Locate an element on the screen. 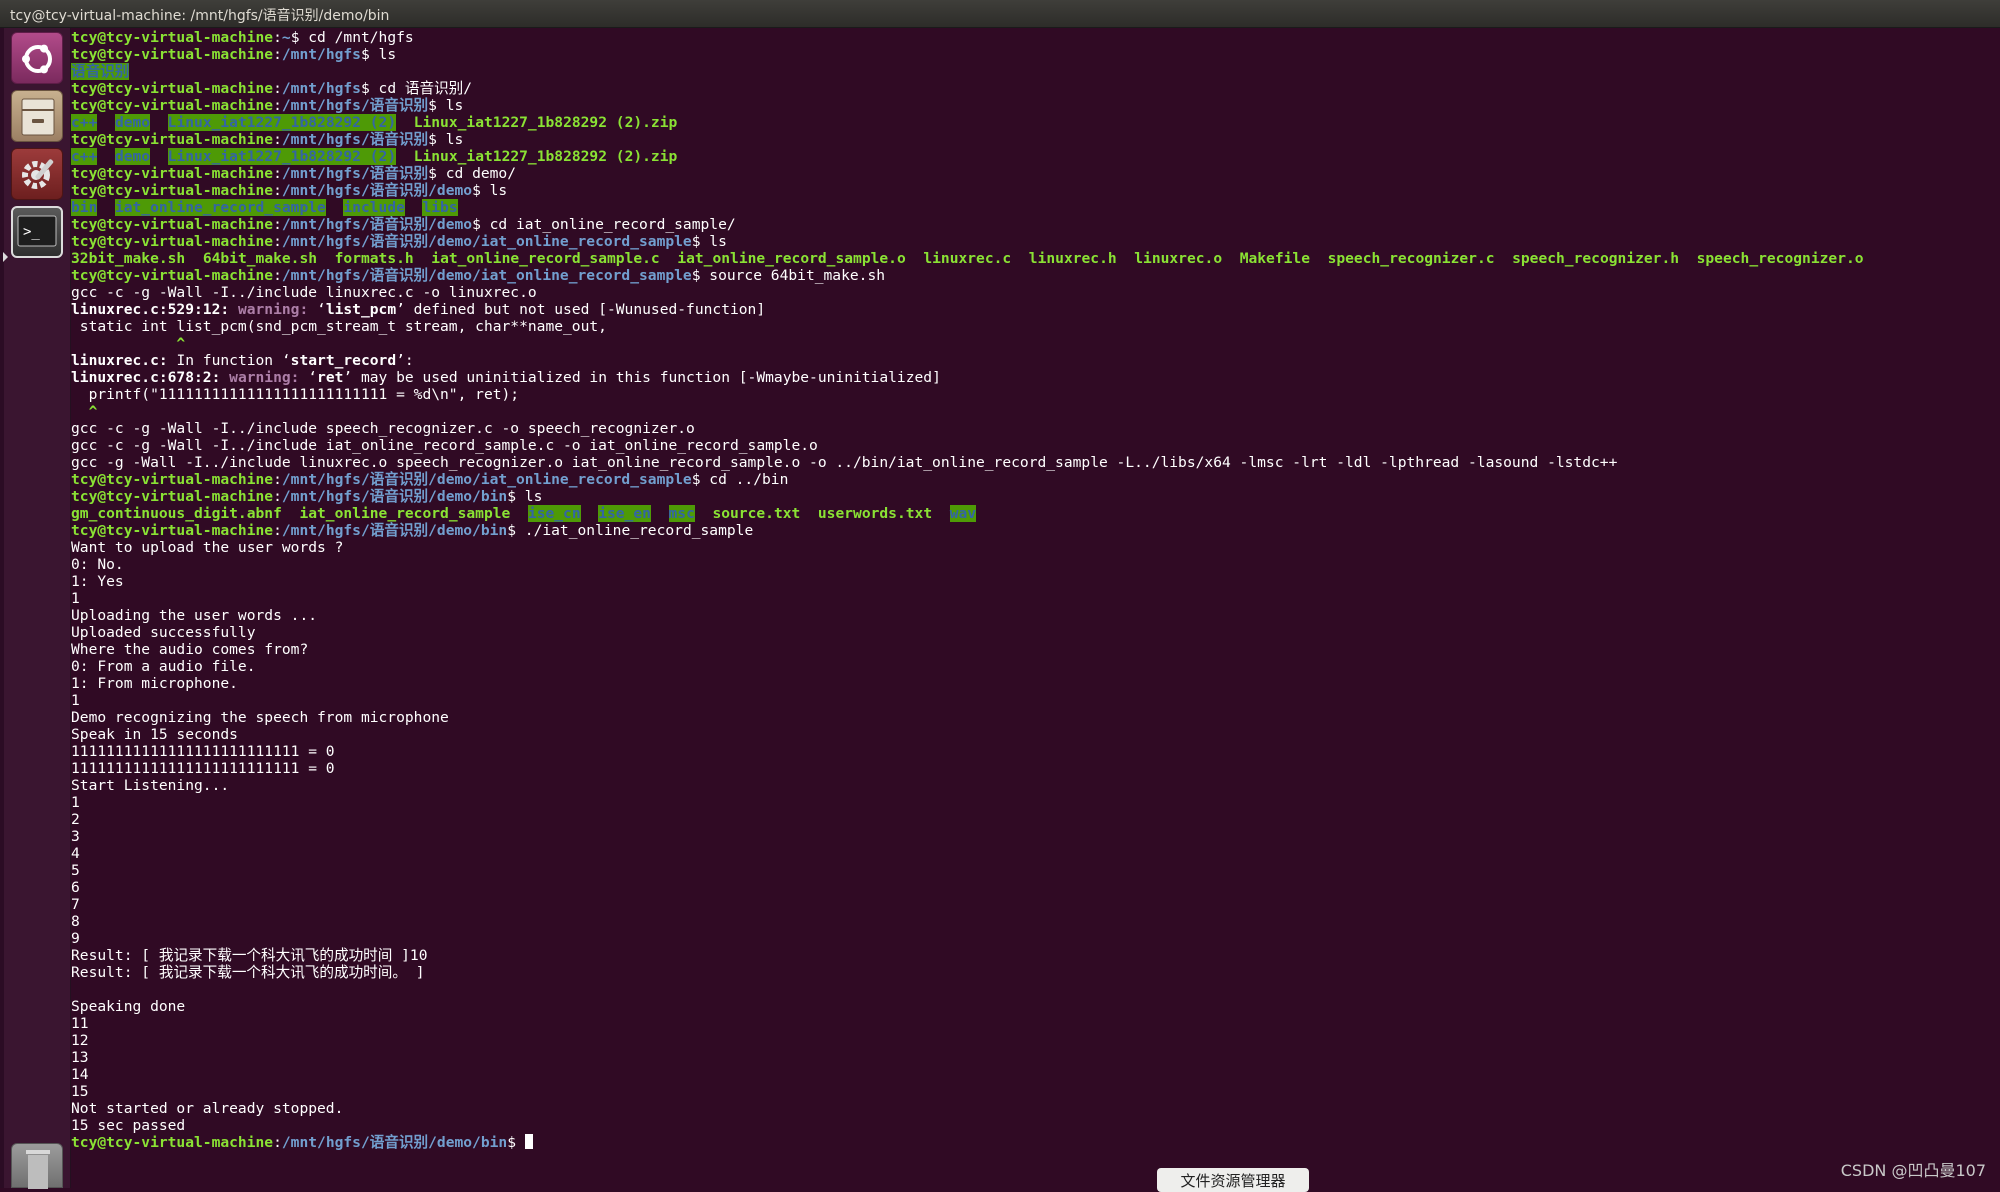 This screenshot has height=1192, width=2000. terminal-text: linuxrec.c:678:2: is located at coordinates (150, 377).